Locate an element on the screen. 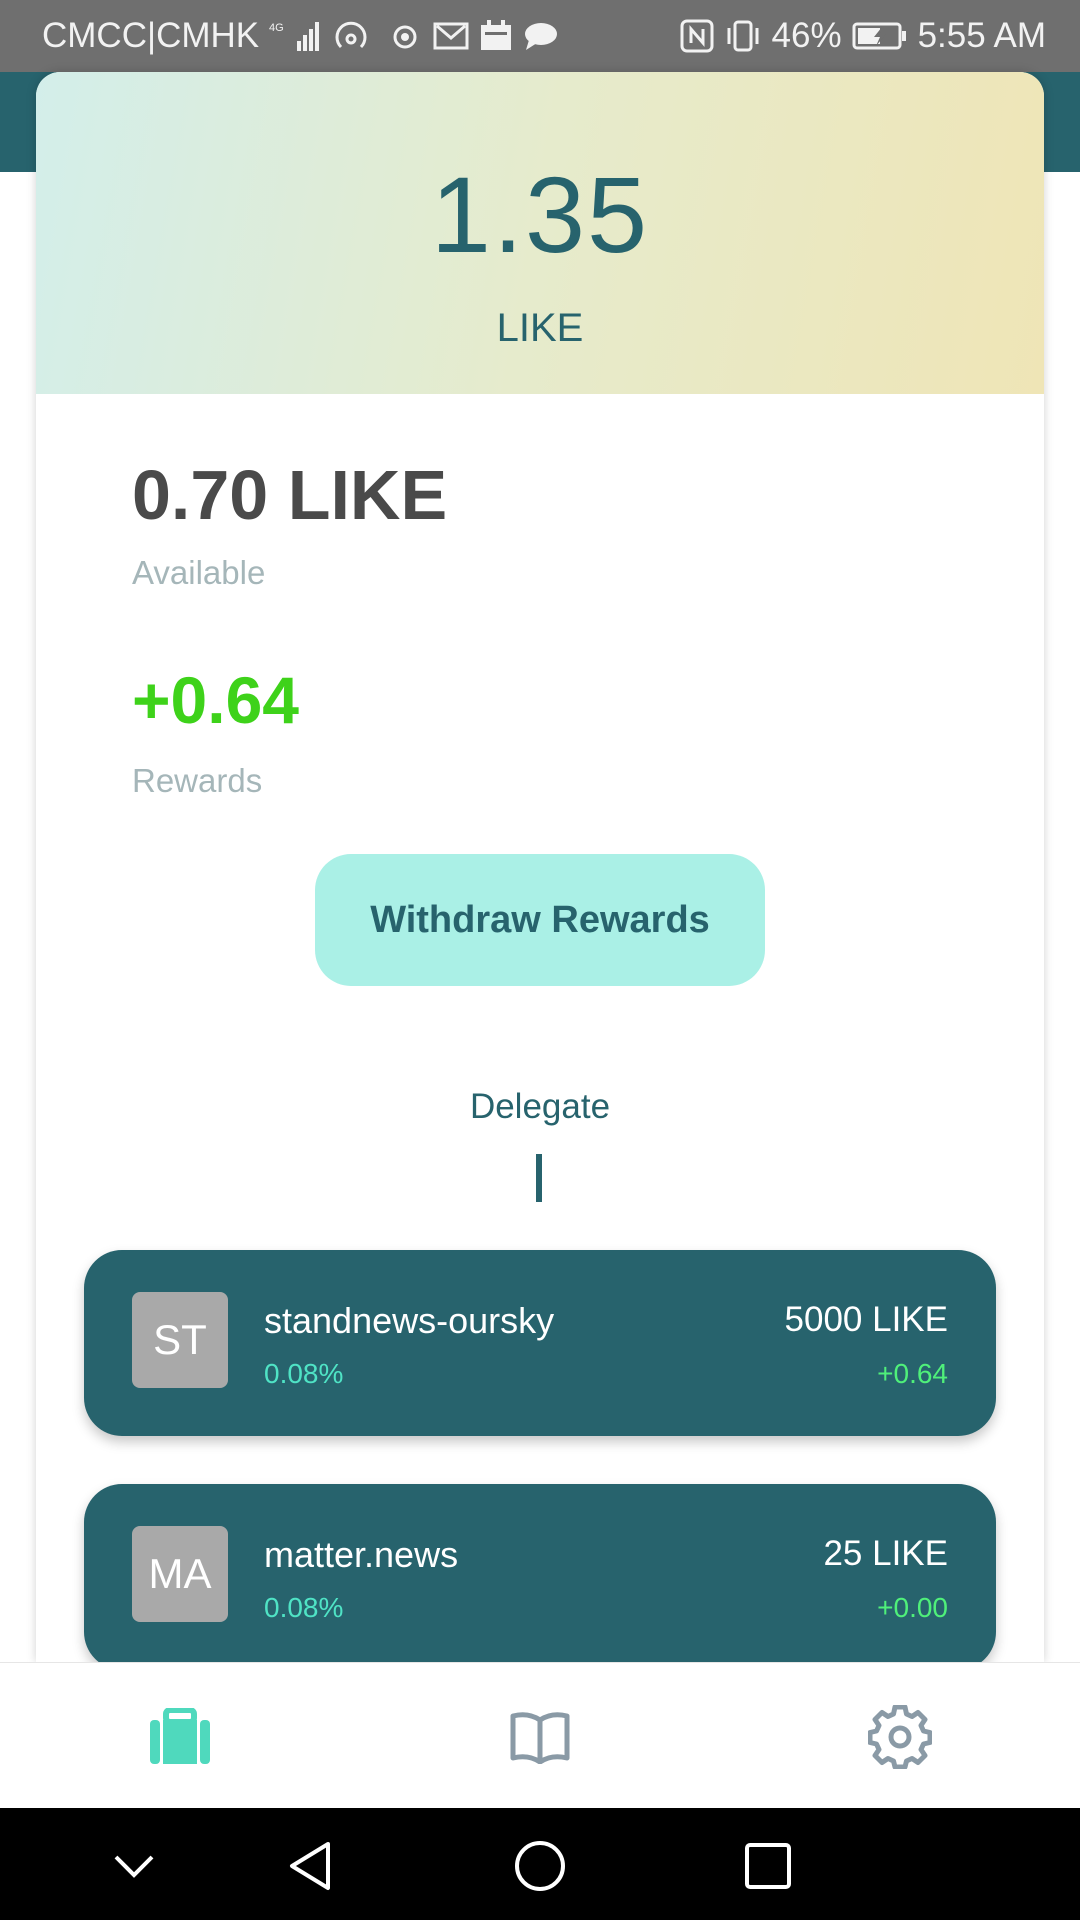 This screenshot has width=1080, height=1920. briefcase-icon is located at coordinates (180, 1736).